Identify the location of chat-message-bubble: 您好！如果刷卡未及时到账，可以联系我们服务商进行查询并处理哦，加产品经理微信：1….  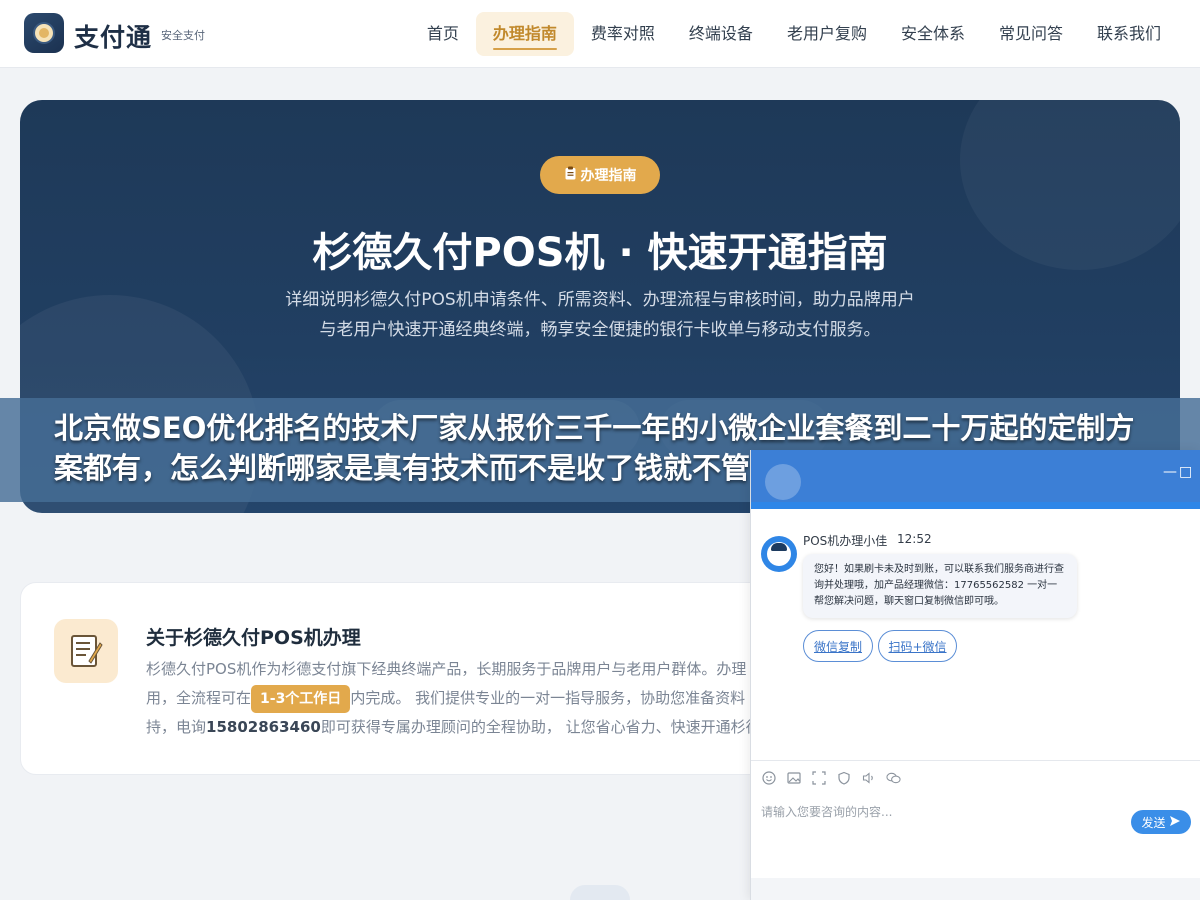
(940, 586).